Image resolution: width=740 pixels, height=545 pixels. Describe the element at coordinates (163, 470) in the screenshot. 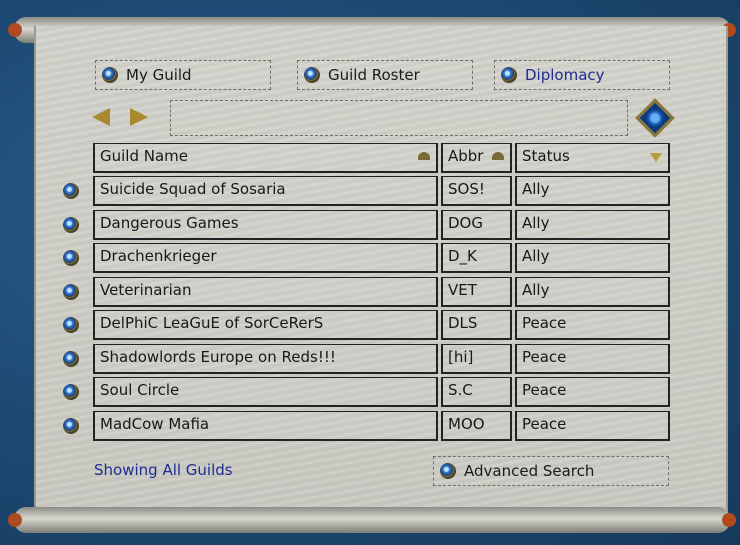

I see `showing-all-guilds-link: Showing All Guilds` at that location.